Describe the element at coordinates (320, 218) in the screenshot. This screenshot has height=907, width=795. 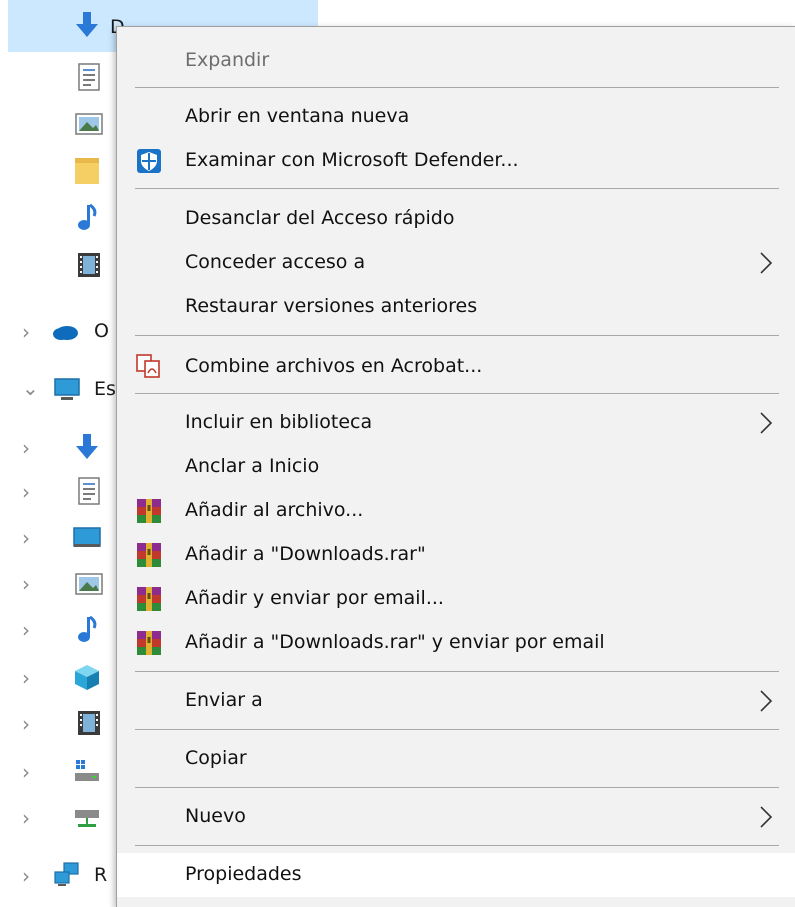
I see `menu-item-label: Desanclar del Acceso rápido` at that location.